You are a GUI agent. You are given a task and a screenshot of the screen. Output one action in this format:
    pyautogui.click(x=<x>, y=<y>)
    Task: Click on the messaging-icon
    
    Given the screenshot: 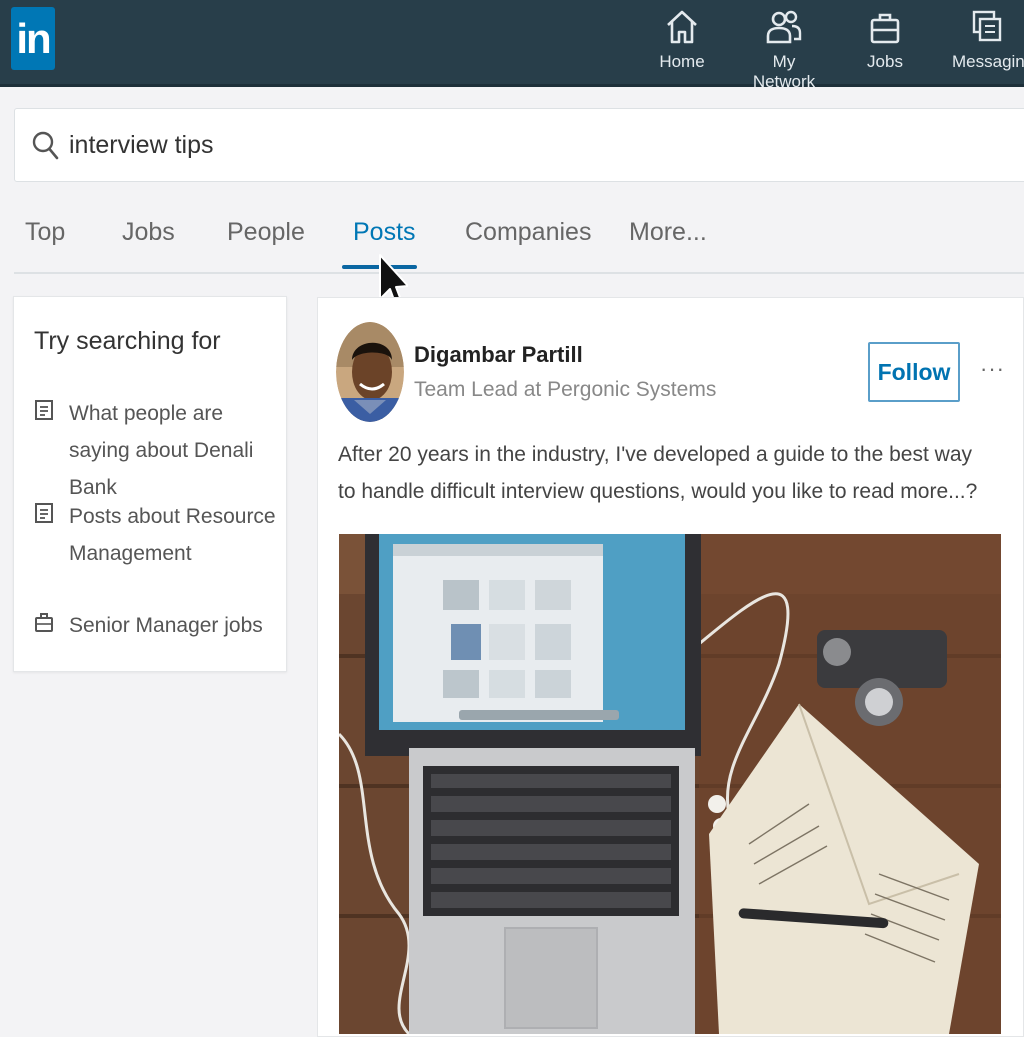 What is the action you would take?
    pyautogui.click(x=987, y=26)
    